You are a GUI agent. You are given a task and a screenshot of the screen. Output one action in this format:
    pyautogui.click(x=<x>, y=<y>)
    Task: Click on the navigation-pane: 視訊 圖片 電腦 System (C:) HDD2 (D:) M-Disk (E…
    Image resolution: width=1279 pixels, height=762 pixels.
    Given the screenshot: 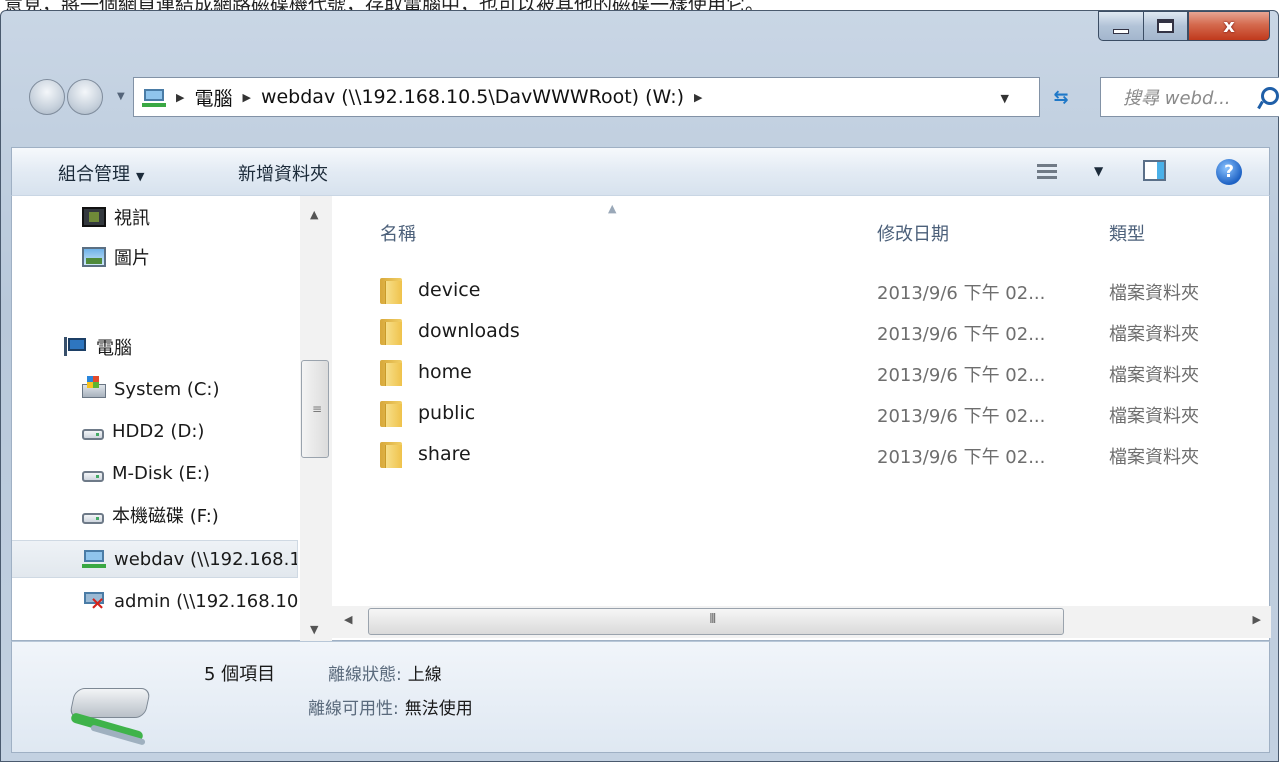 What is the action you would take?
    pyautogui.click(x=172, y=419)
    